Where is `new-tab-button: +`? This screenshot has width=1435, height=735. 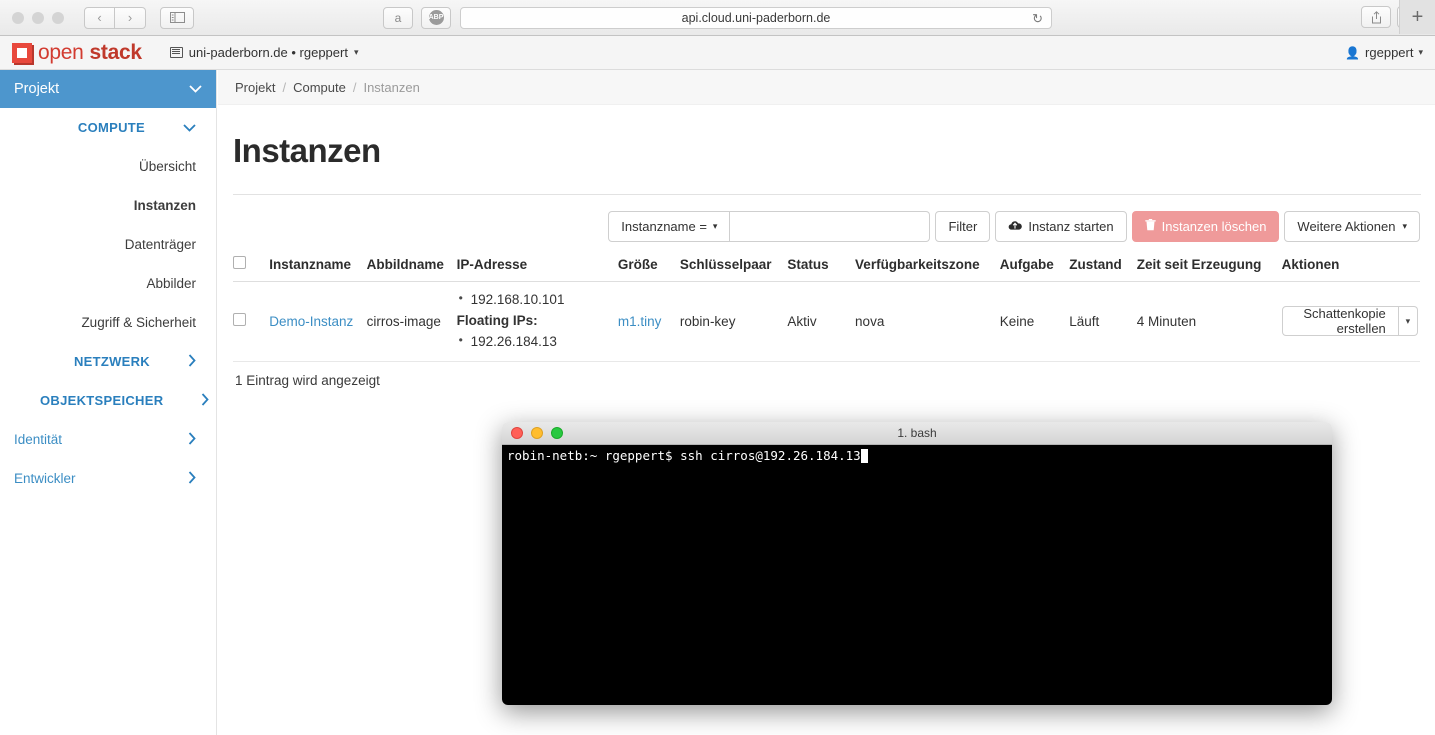 new-tab-button: + is located at coordinates (1417, 17).